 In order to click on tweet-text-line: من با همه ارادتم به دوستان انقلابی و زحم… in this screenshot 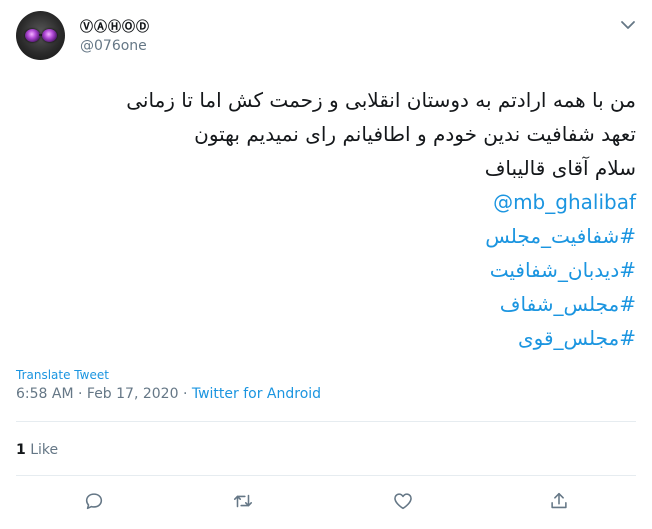, I will do `click(381, 100)`.